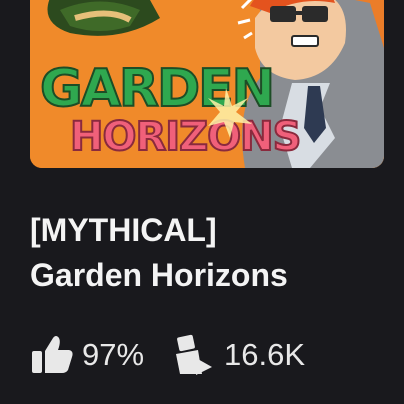  I want to click on game-title-line-2: Garden Horizons, so click(159, 275).